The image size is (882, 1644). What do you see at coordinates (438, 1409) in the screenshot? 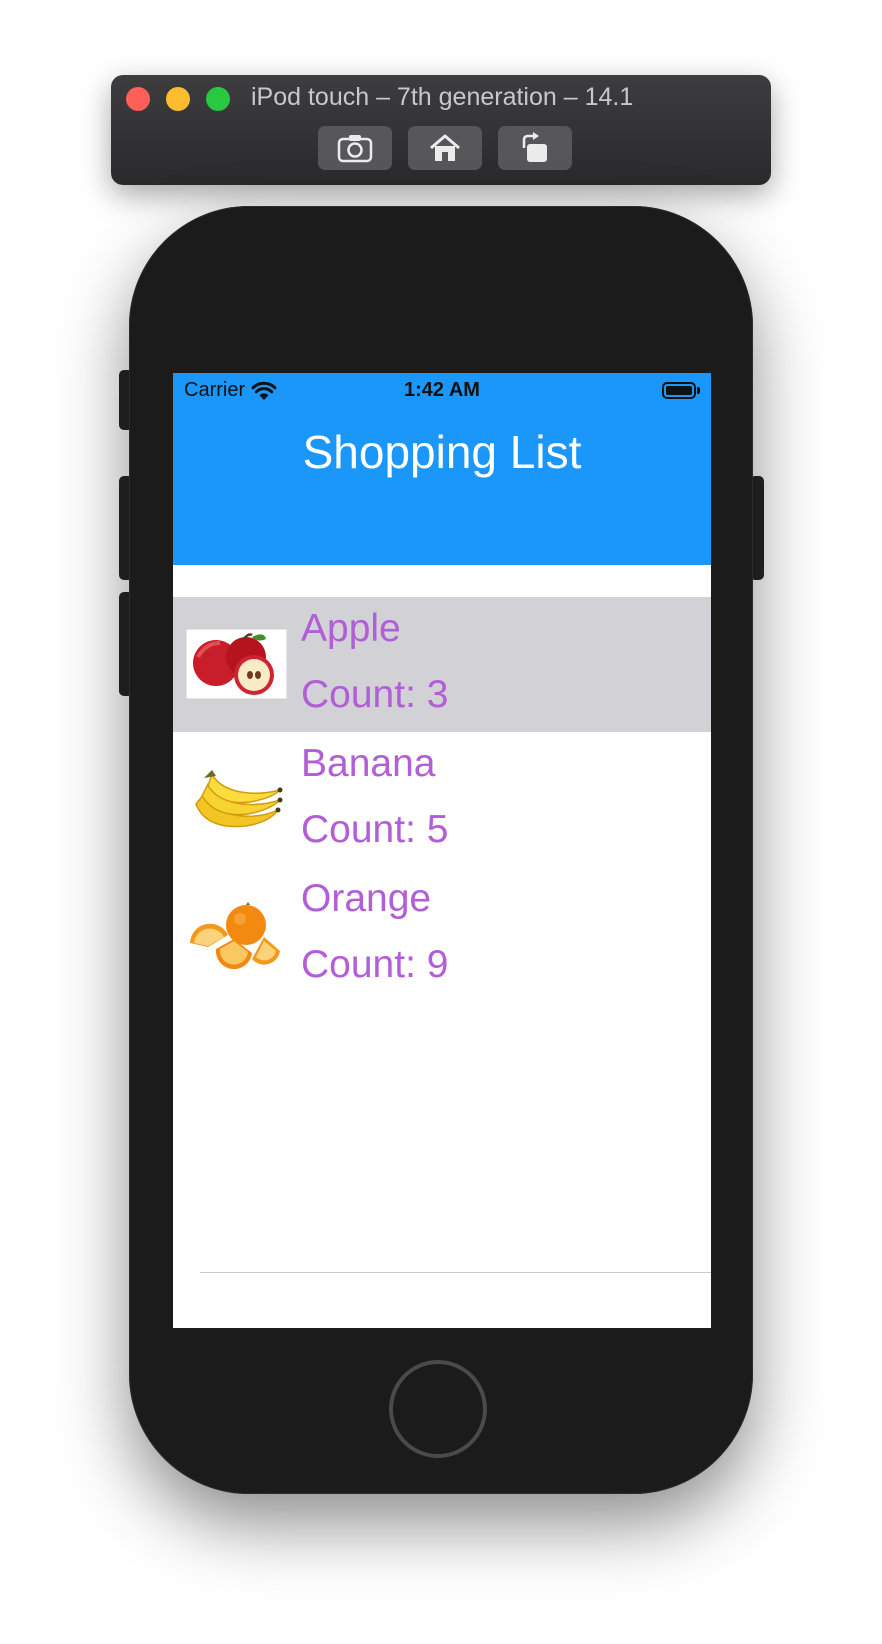
I see `device-home-button` at bounding box center [438, 1409].